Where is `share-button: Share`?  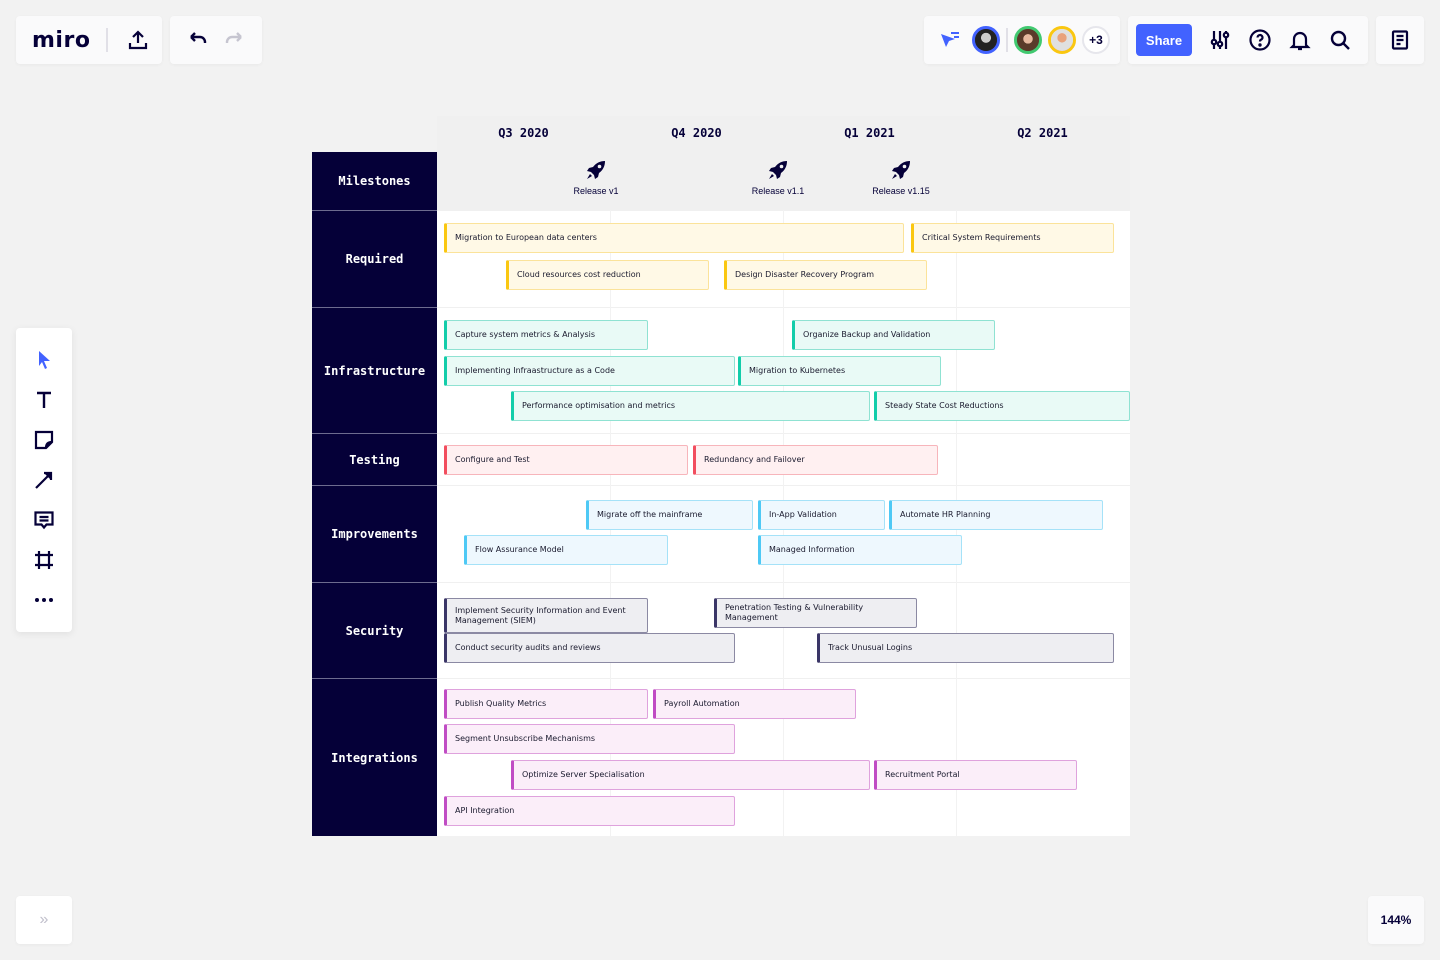 share-button: Share is located at coordinates (1164, 40).